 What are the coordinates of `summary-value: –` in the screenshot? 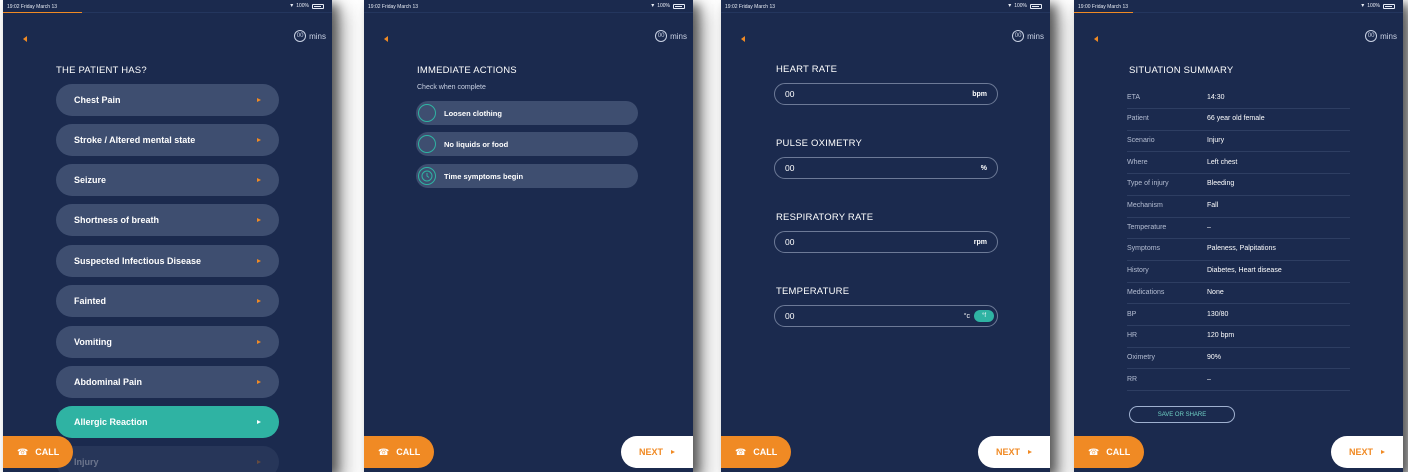 It's located at (1209, 227).